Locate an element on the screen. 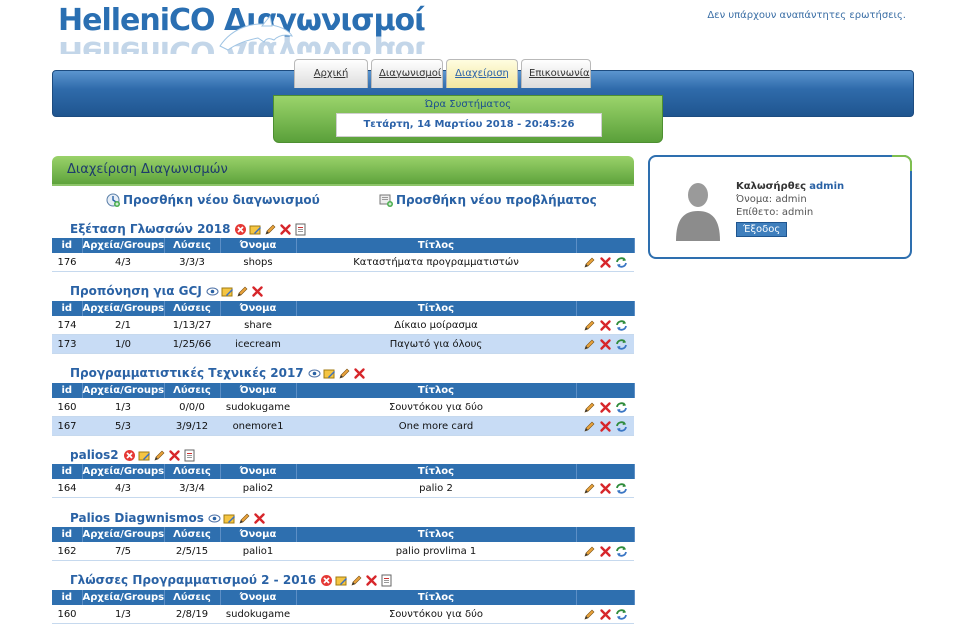 This screenshot has height=635, width=958. tab-administration: Διαχείριση is located at coordinates (482, 73).